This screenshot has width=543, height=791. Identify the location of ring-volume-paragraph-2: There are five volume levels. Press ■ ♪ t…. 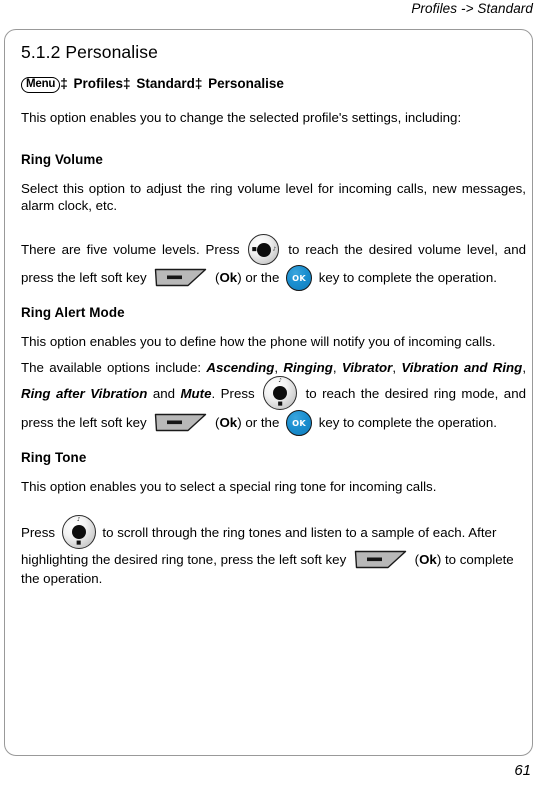
(273, 263).